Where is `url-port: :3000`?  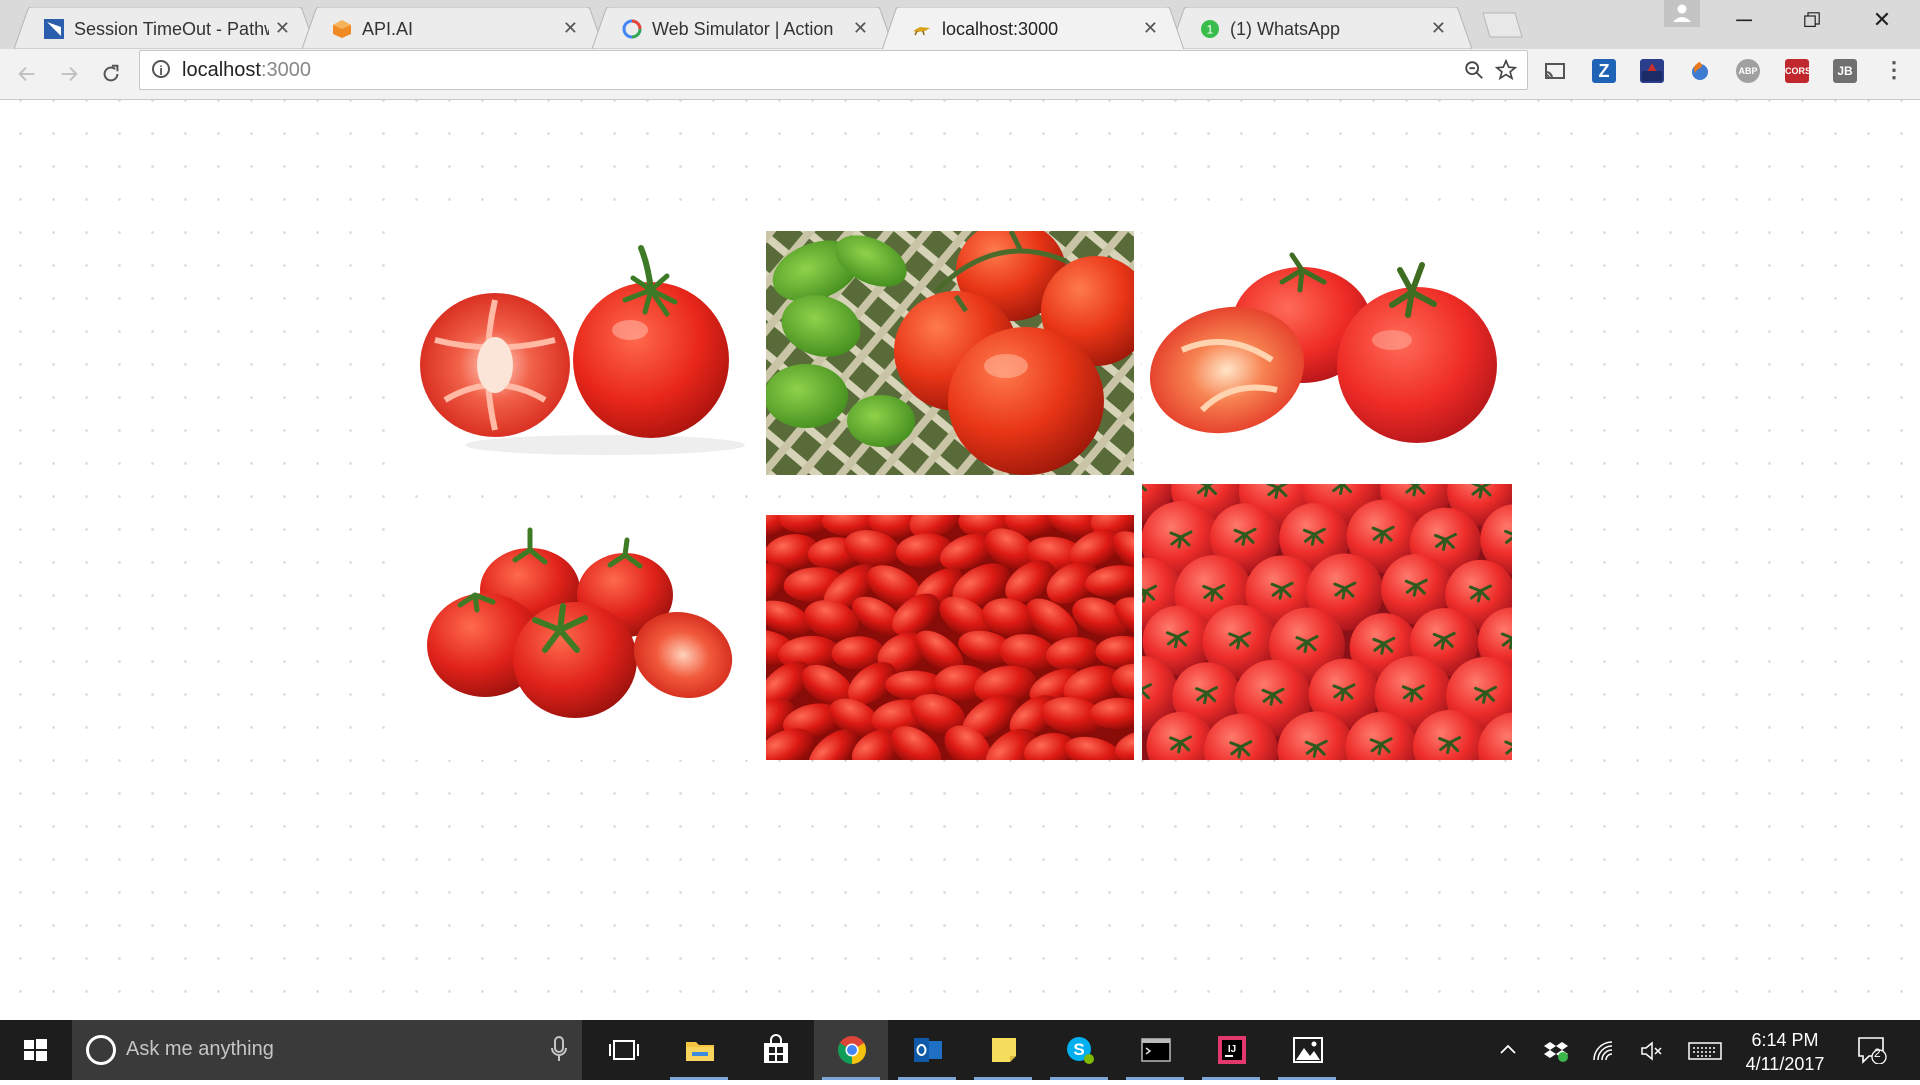
url-port: :3000 is located at coordinates (285, 70).